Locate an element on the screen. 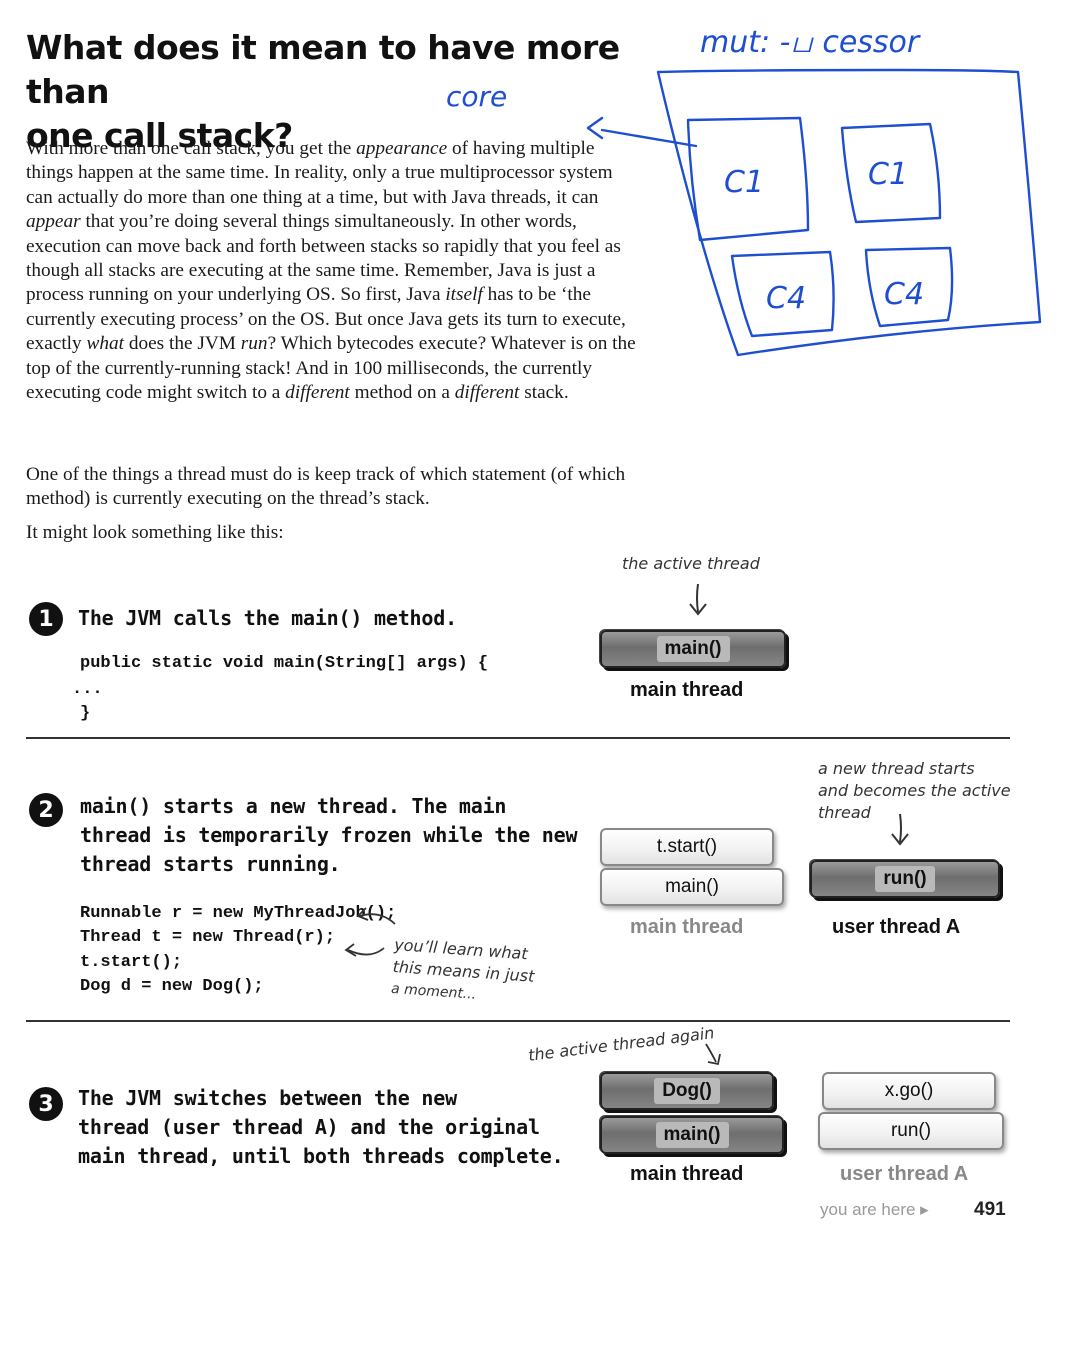 The image size is (1088, 1360). step-1-main-frame: main() is located at coordinates (693, 649).